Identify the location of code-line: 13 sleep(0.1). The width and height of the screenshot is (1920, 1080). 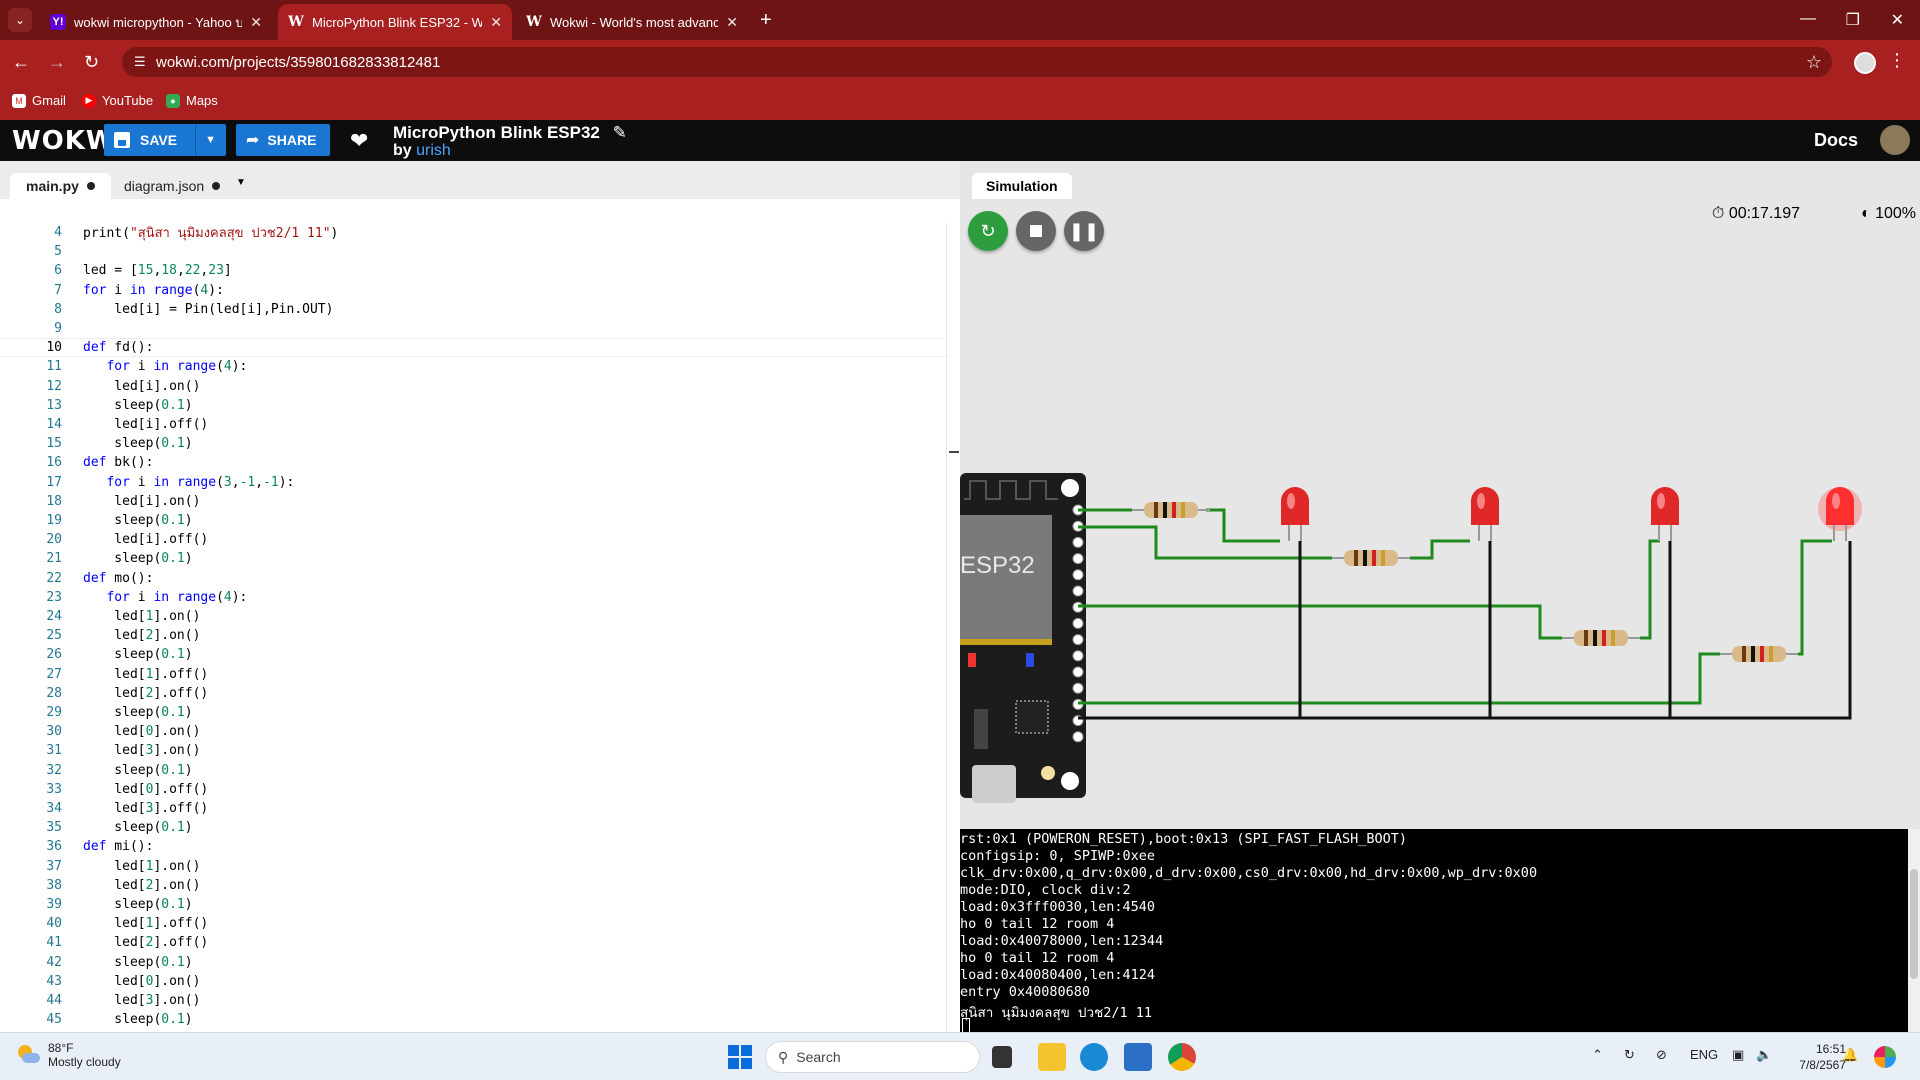
(474, 405).